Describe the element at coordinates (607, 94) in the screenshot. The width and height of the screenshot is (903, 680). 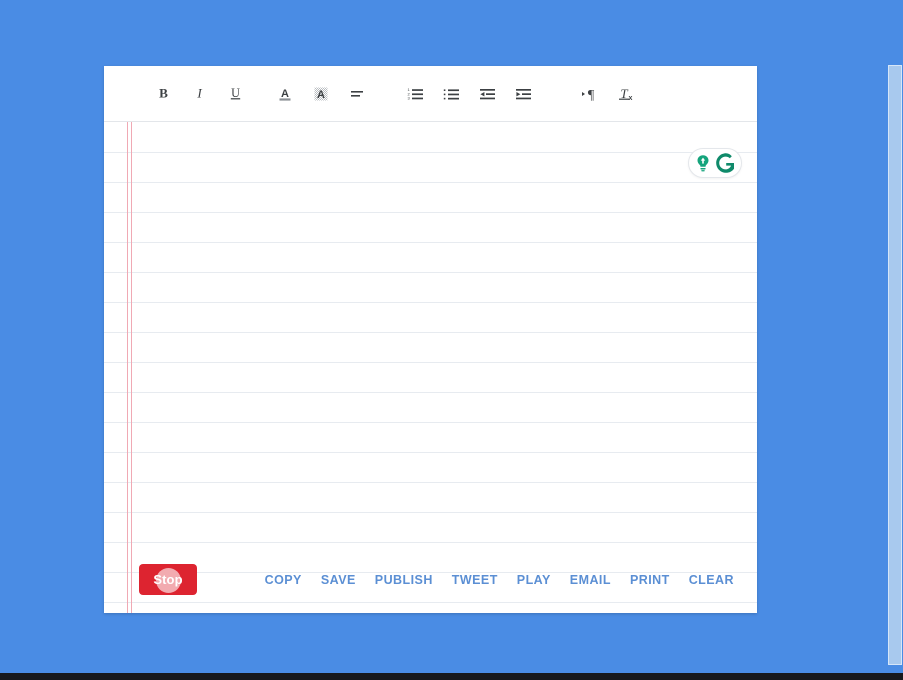
I see `toolbar-group-paragraph: ¶ T x` at that location.